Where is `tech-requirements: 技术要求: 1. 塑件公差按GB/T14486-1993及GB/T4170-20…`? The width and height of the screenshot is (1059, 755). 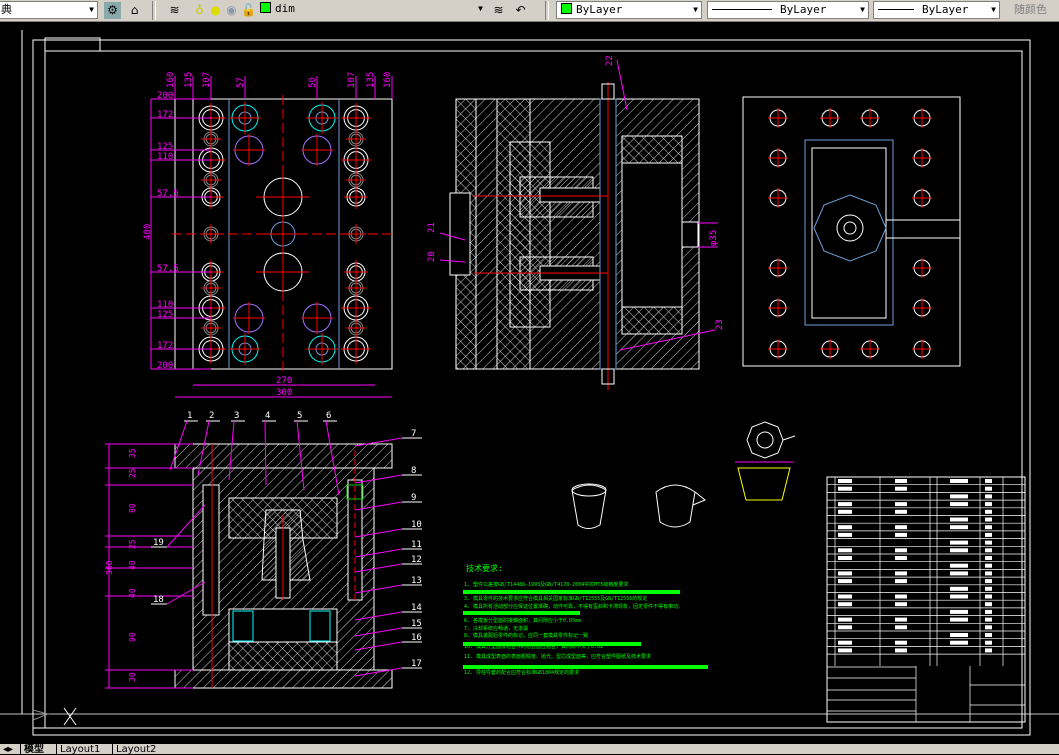 tech-requirements: 技术要求: 1. 塑件公差按GB/T14486-1993及GB/T4170-20… is located at coordinates (585, 619).